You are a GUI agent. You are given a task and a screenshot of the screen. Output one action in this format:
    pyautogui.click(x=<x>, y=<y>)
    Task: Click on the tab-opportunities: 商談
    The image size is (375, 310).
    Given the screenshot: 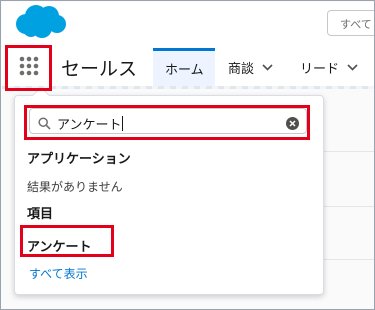 What is the action you would take?
    pyautogui.click(x=250, y=67)
    